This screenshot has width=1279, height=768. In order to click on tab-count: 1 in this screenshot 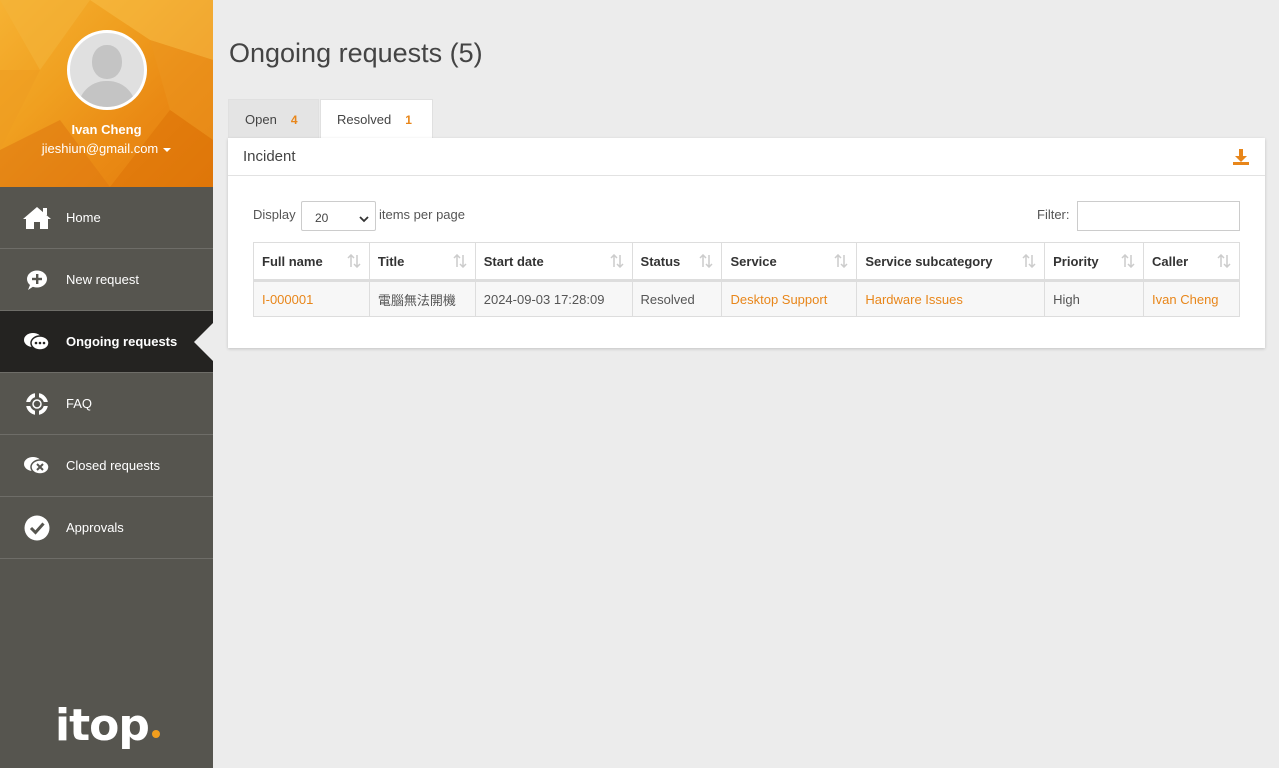, I will do `click(408, 119)`.